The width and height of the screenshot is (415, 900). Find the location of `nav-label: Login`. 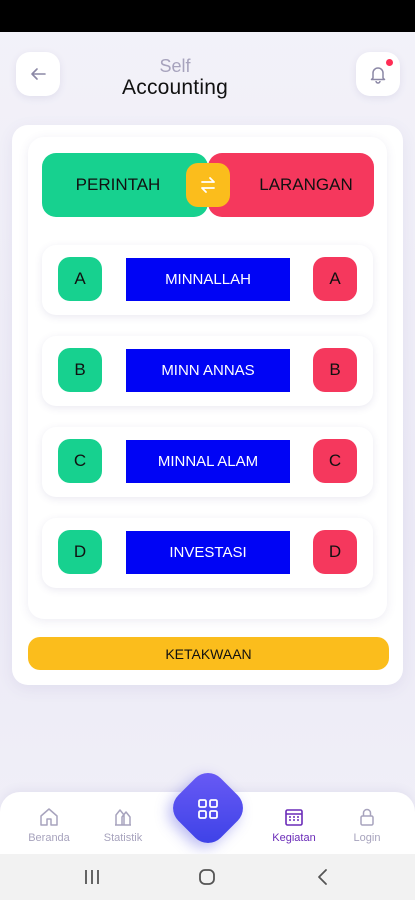

nav-label: Login is located at coordinates (367, 838).